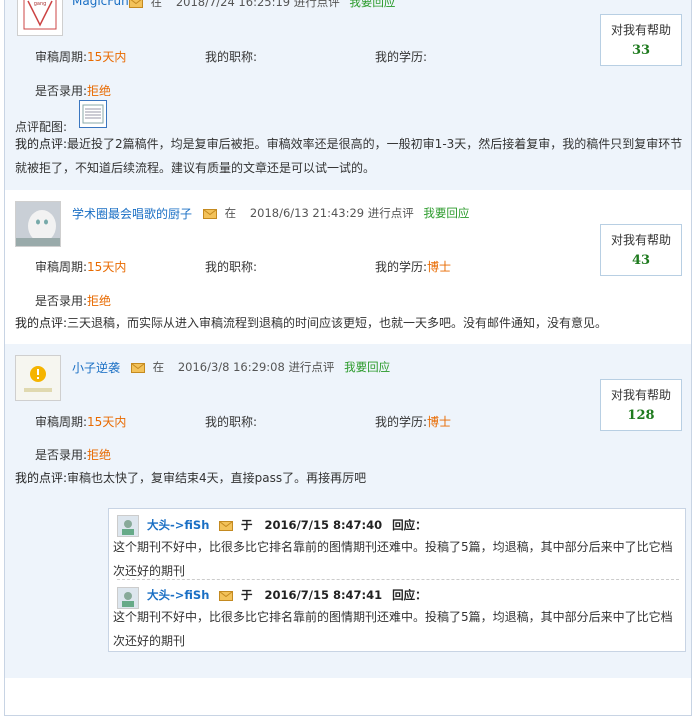  I want to click on svg-text: gang, so click(40, 4).